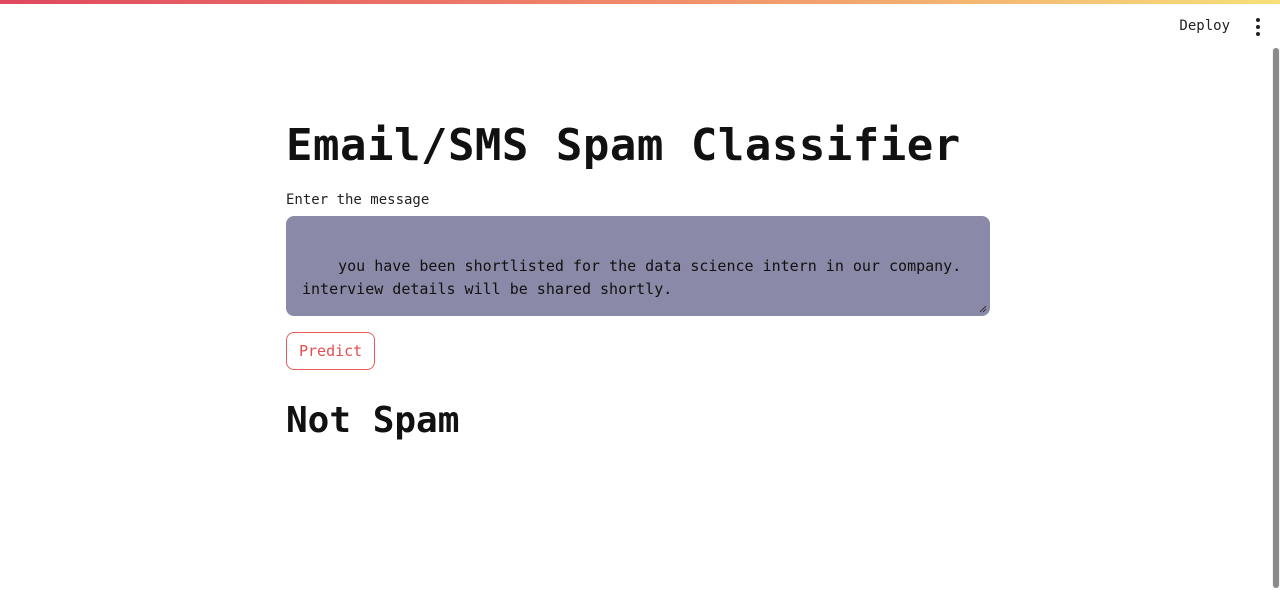 Image resolution: width=1280 pixels, height=593 pixels. I want to click on predict-button: Predict, so click(331, 351).